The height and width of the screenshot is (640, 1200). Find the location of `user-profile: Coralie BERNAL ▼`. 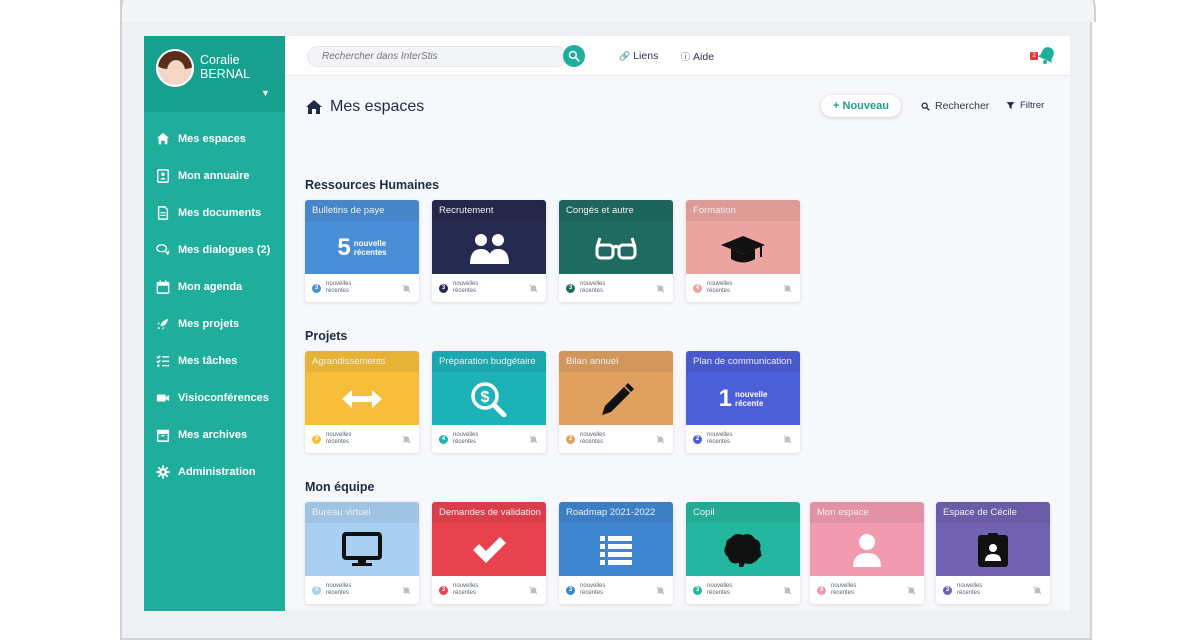

user-profile: Coralie BERNAL ▼ is located at coordinates (214, 74).